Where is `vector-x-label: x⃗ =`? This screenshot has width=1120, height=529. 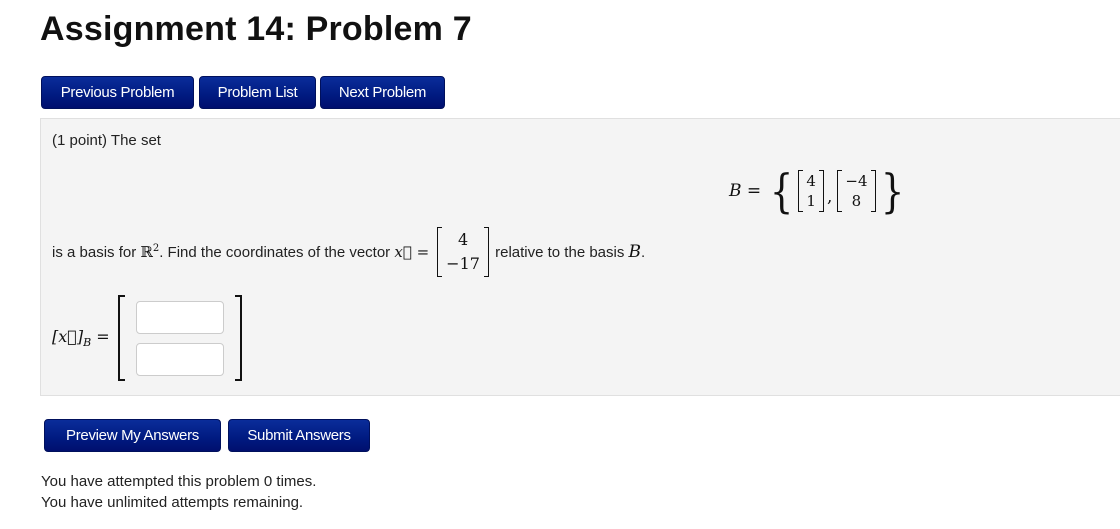
vector-x-label: x⃗ = is located at coordinates (412, 252).